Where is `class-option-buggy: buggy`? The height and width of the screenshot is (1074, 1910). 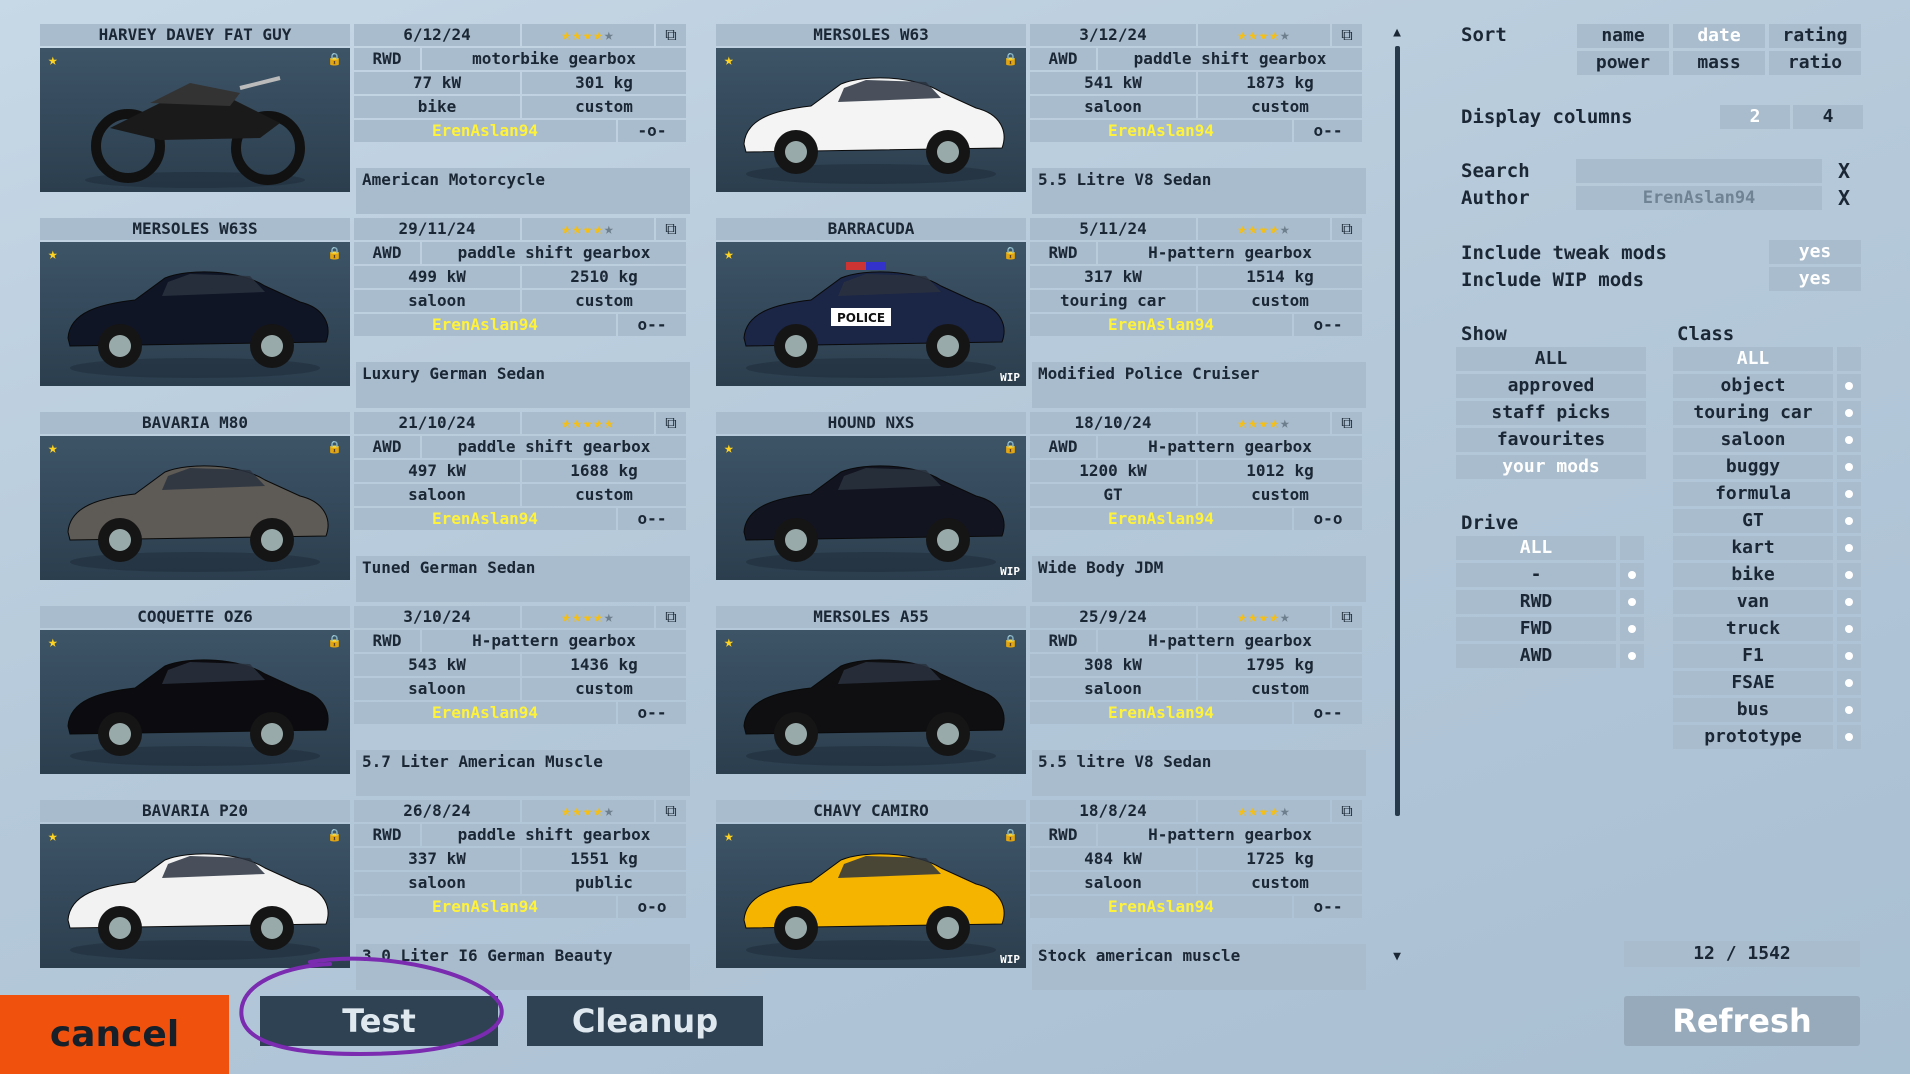 class-option-buggy: buggy is located at coordinates (1753, 467).